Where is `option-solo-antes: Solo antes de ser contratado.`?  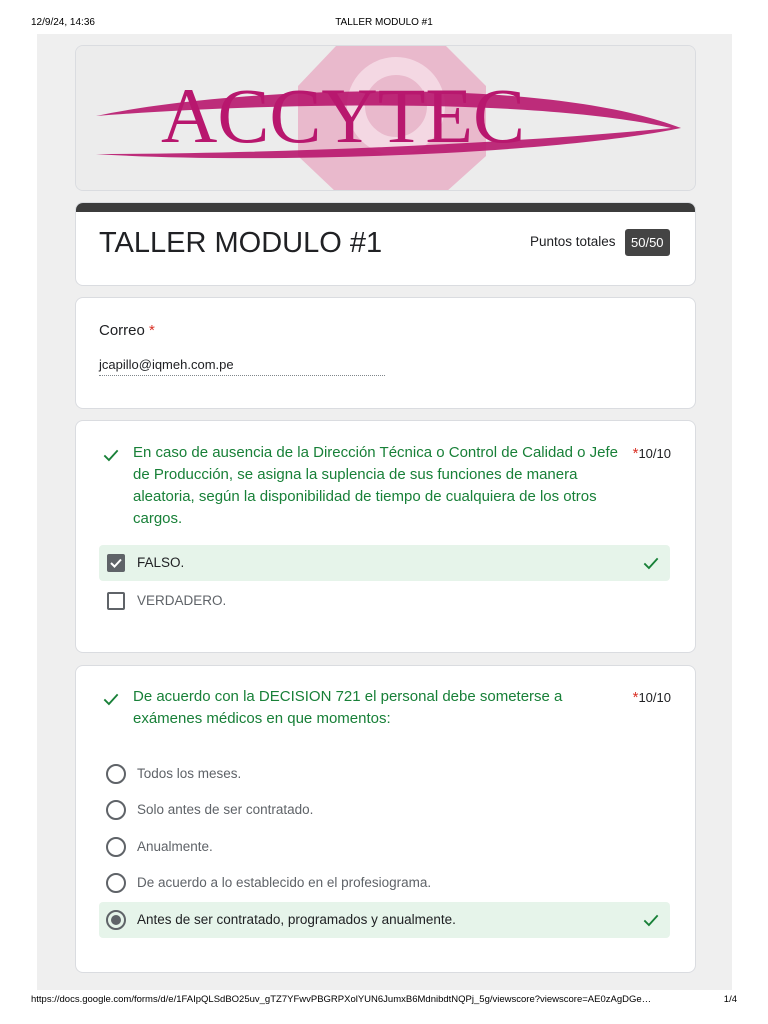
option-solo-antes: Solo antes de ser contratado. is located at coordinates (384, 810).